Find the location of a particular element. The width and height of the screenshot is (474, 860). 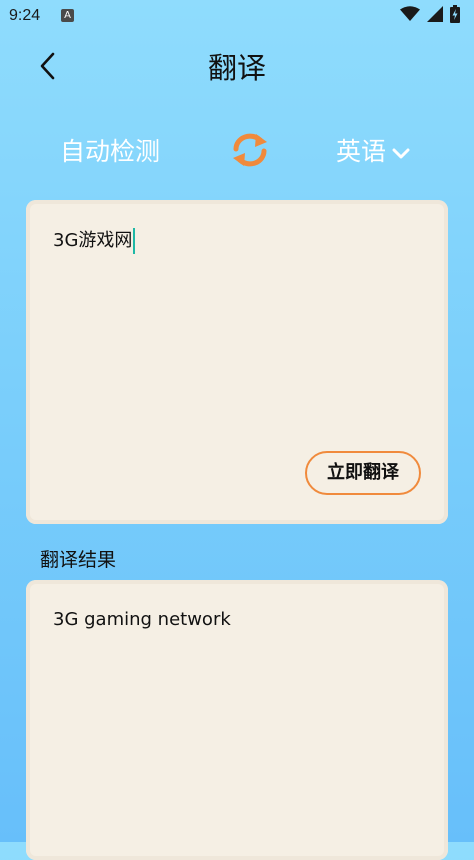

target-language-selector: 英语 is located at coordinates (373, 152).